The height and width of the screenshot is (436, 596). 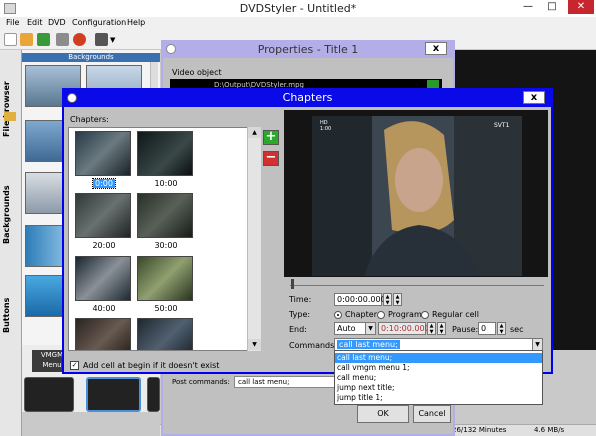 I want to click on add-menu-icon, so click(x=101, y=39).